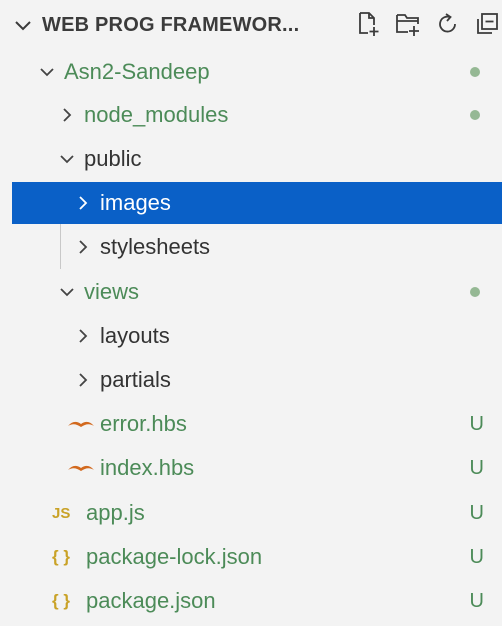 The image size is (502, 626). Describe the element at coordinates (155, 246) in the screenshot. I see `tree-item-label: stylesheets` at that location.